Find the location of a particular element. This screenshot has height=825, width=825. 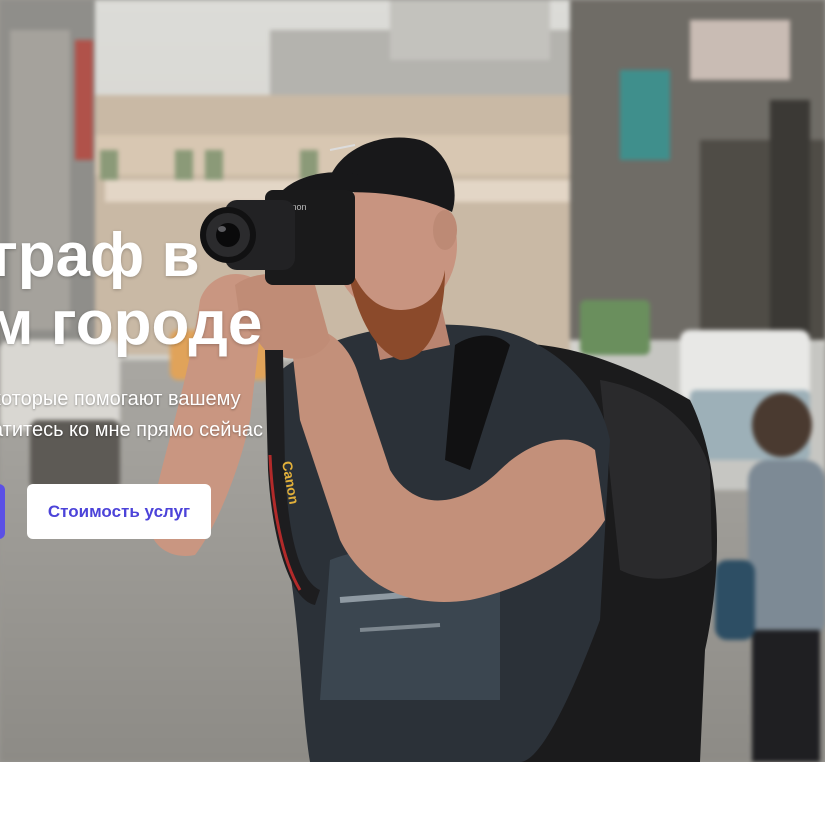

hero-subtitle-line-1: которые помогают вашему is located at coordinates (120, 399).